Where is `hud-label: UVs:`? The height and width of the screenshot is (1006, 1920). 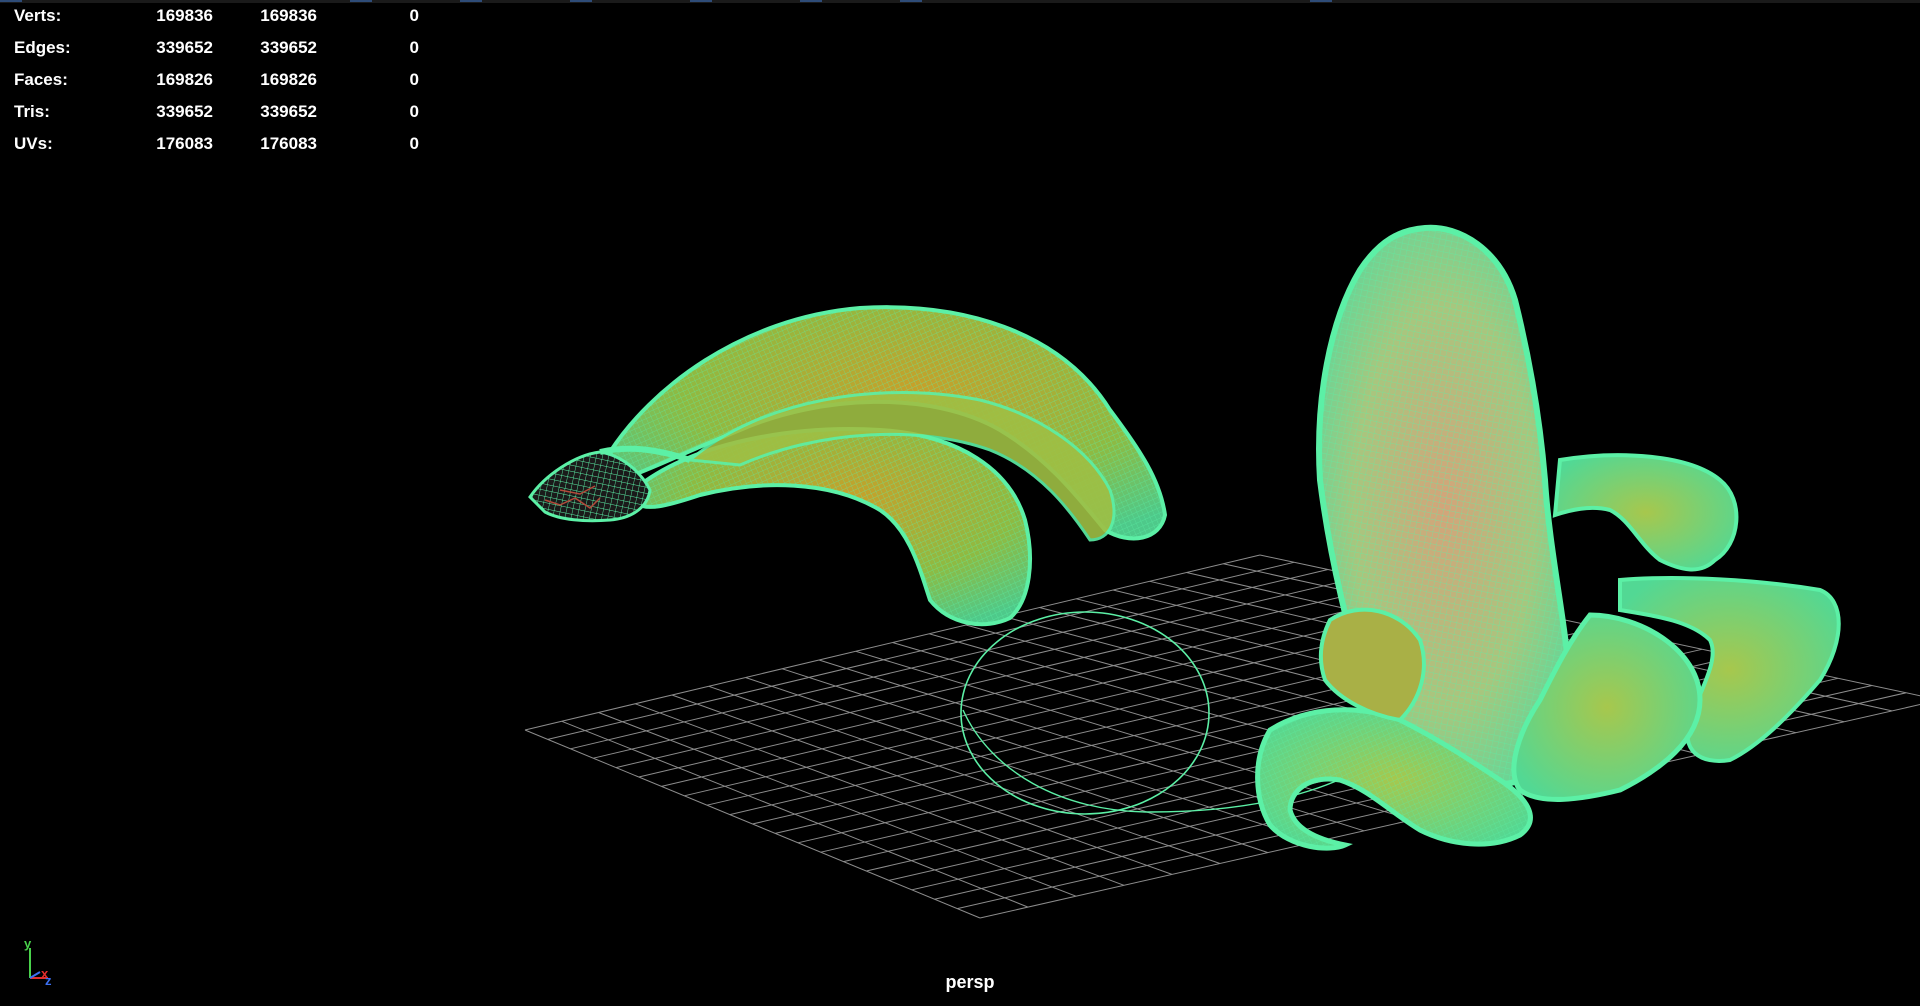 hud-label: UVs: is located at coordinates (33, 143).